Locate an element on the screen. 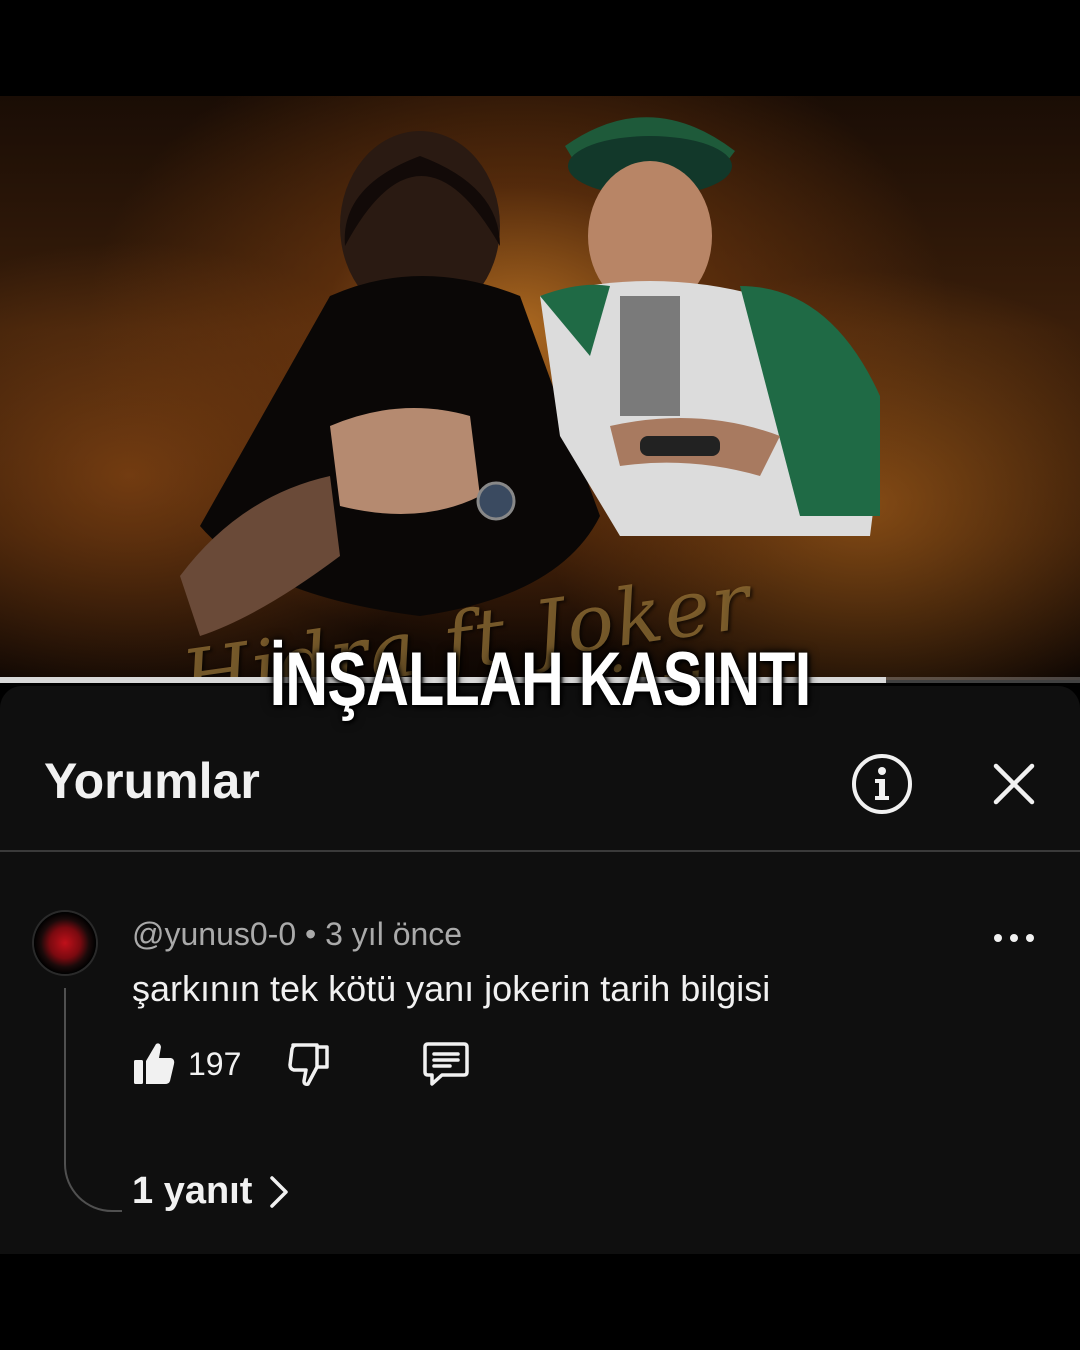 This screenshot has height=1350, width=1080. thread-connector is located at coordinates (93, 1100).